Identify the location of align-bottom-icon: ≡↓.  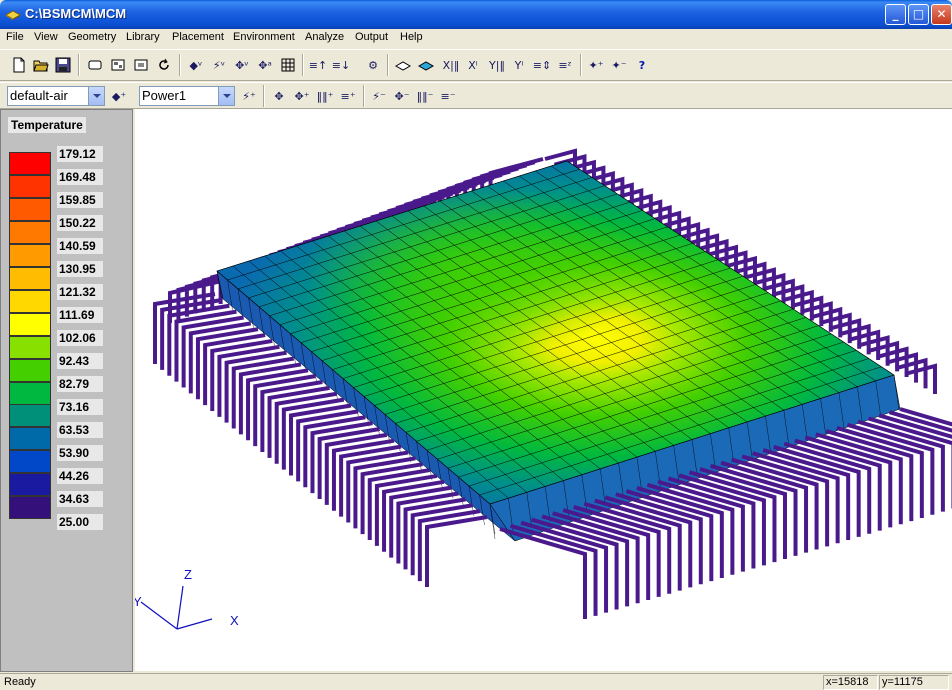
(341, 65).